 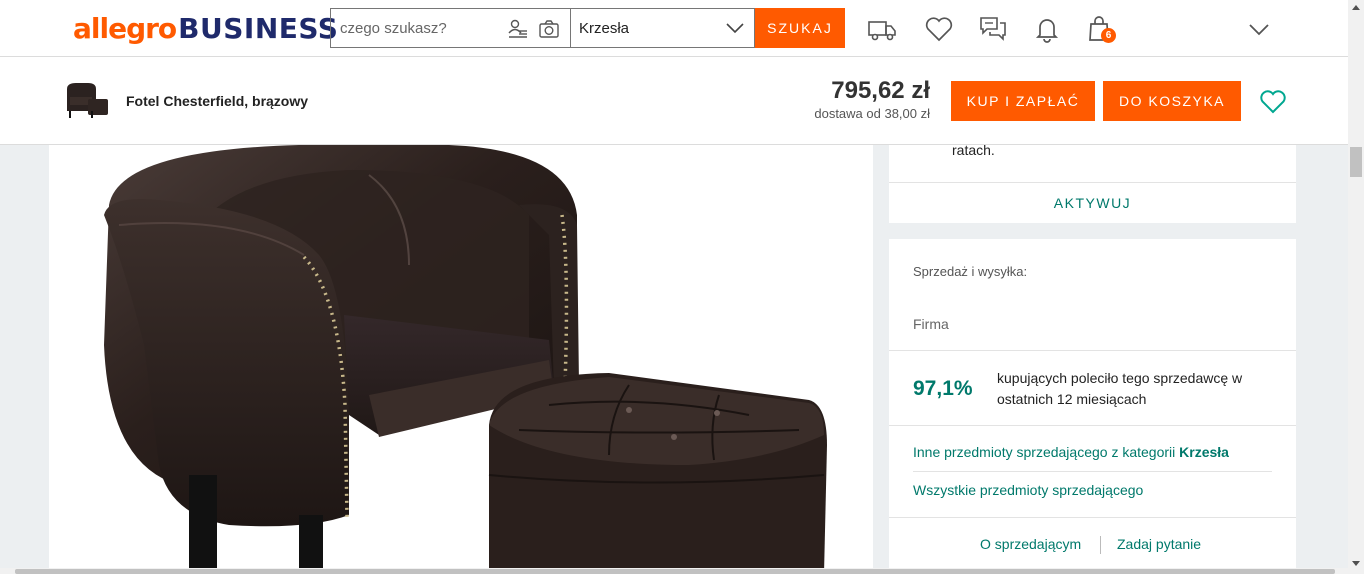 I want to click on search-input, so click(x=420, y=28).